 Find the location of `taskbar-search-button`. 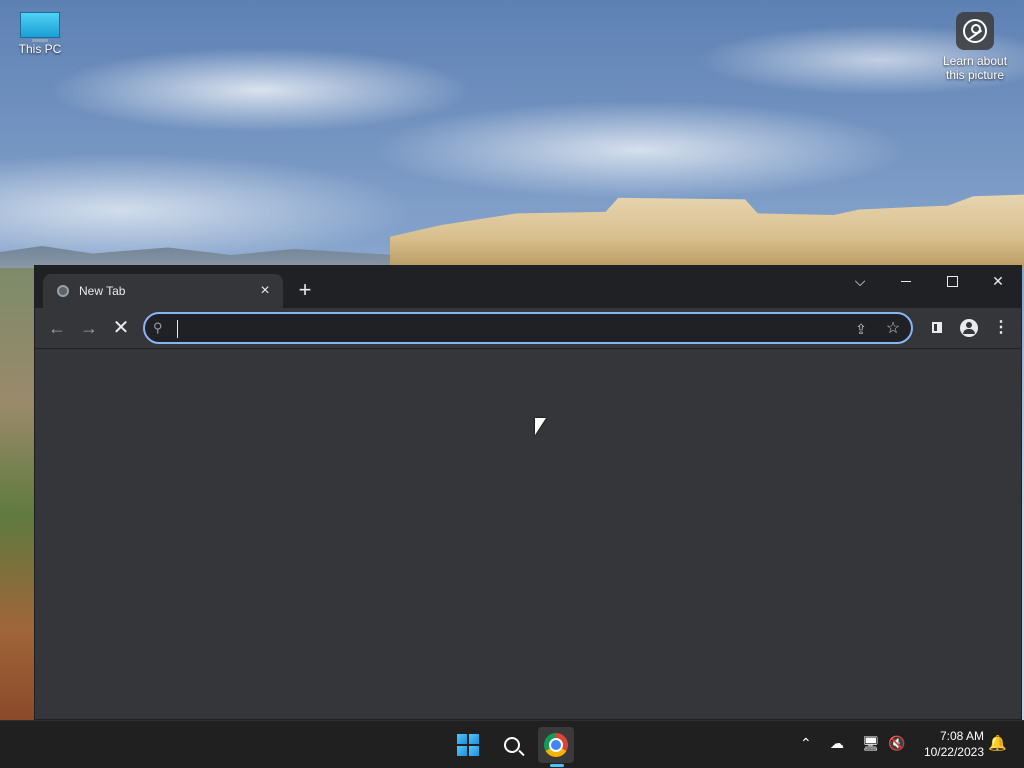

taskbar-search-button is located at coordinates (512, 745).